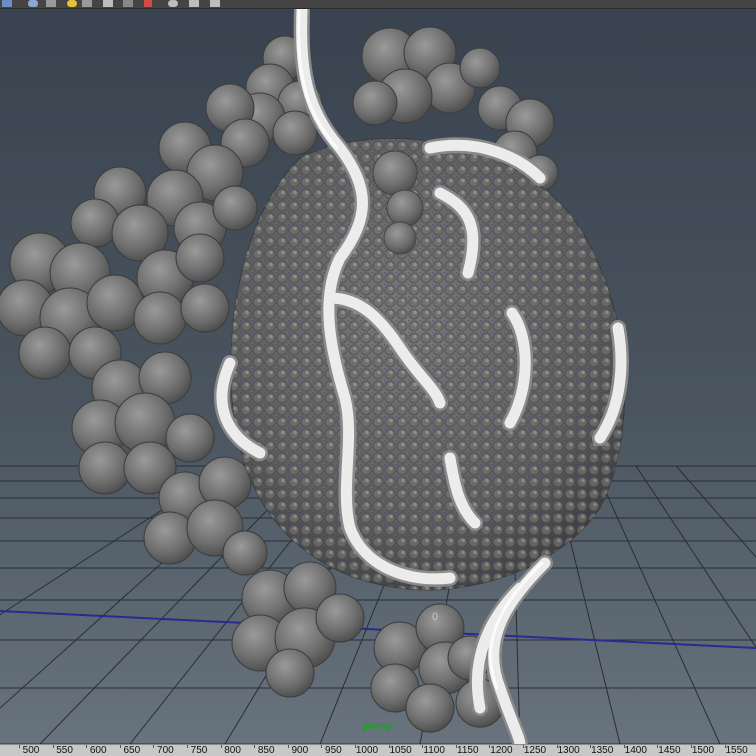 Image resolution: width=756 pixels, height=756 pixels. What do you see at coordinates (635, 750) in the screenshot?
I see `timeline-tick-label: 1400` at bounding box center [635, 750].